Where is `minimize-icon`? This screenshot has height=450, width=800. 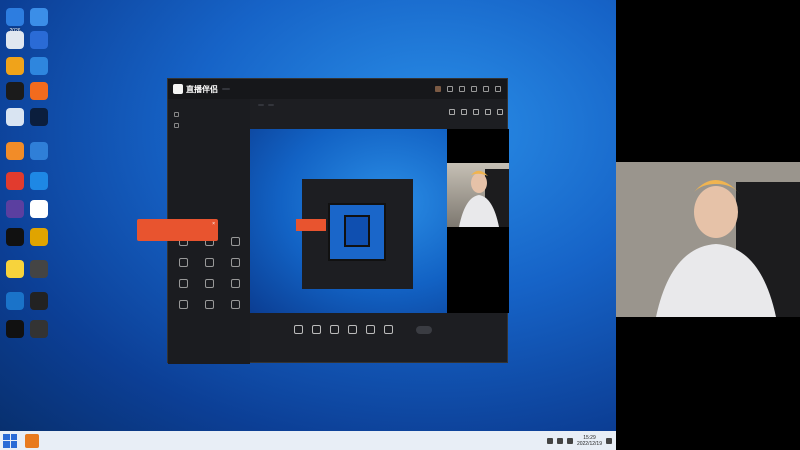 minimize-icon is located at coordinates (474, 89).